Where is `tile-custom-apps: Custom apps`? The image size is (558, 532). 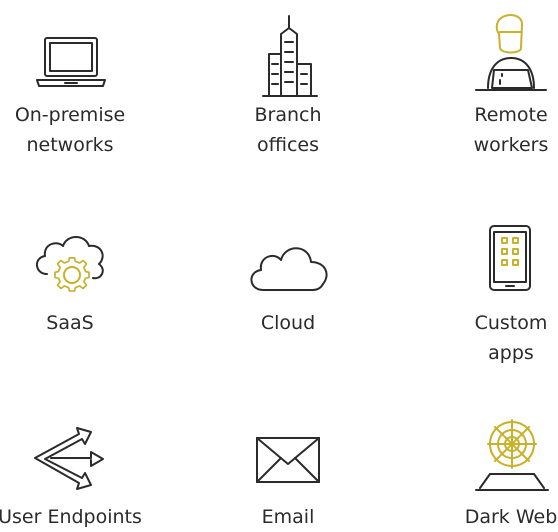 tile-custom-apps: Custom apps is located at coordinates (494, 293).